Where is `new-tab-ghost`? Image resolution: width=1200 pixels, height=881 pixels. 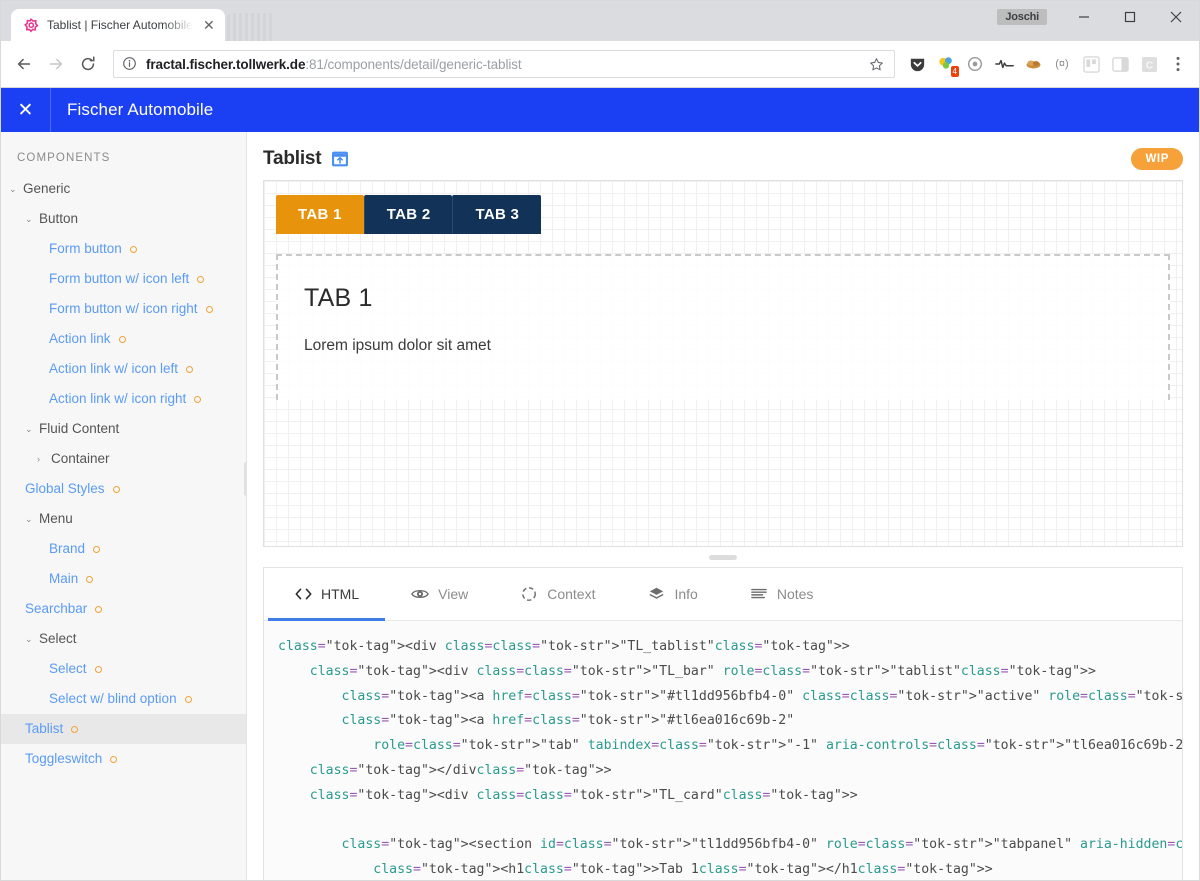 new-tab-ghost is located at coordinates (250, 27).